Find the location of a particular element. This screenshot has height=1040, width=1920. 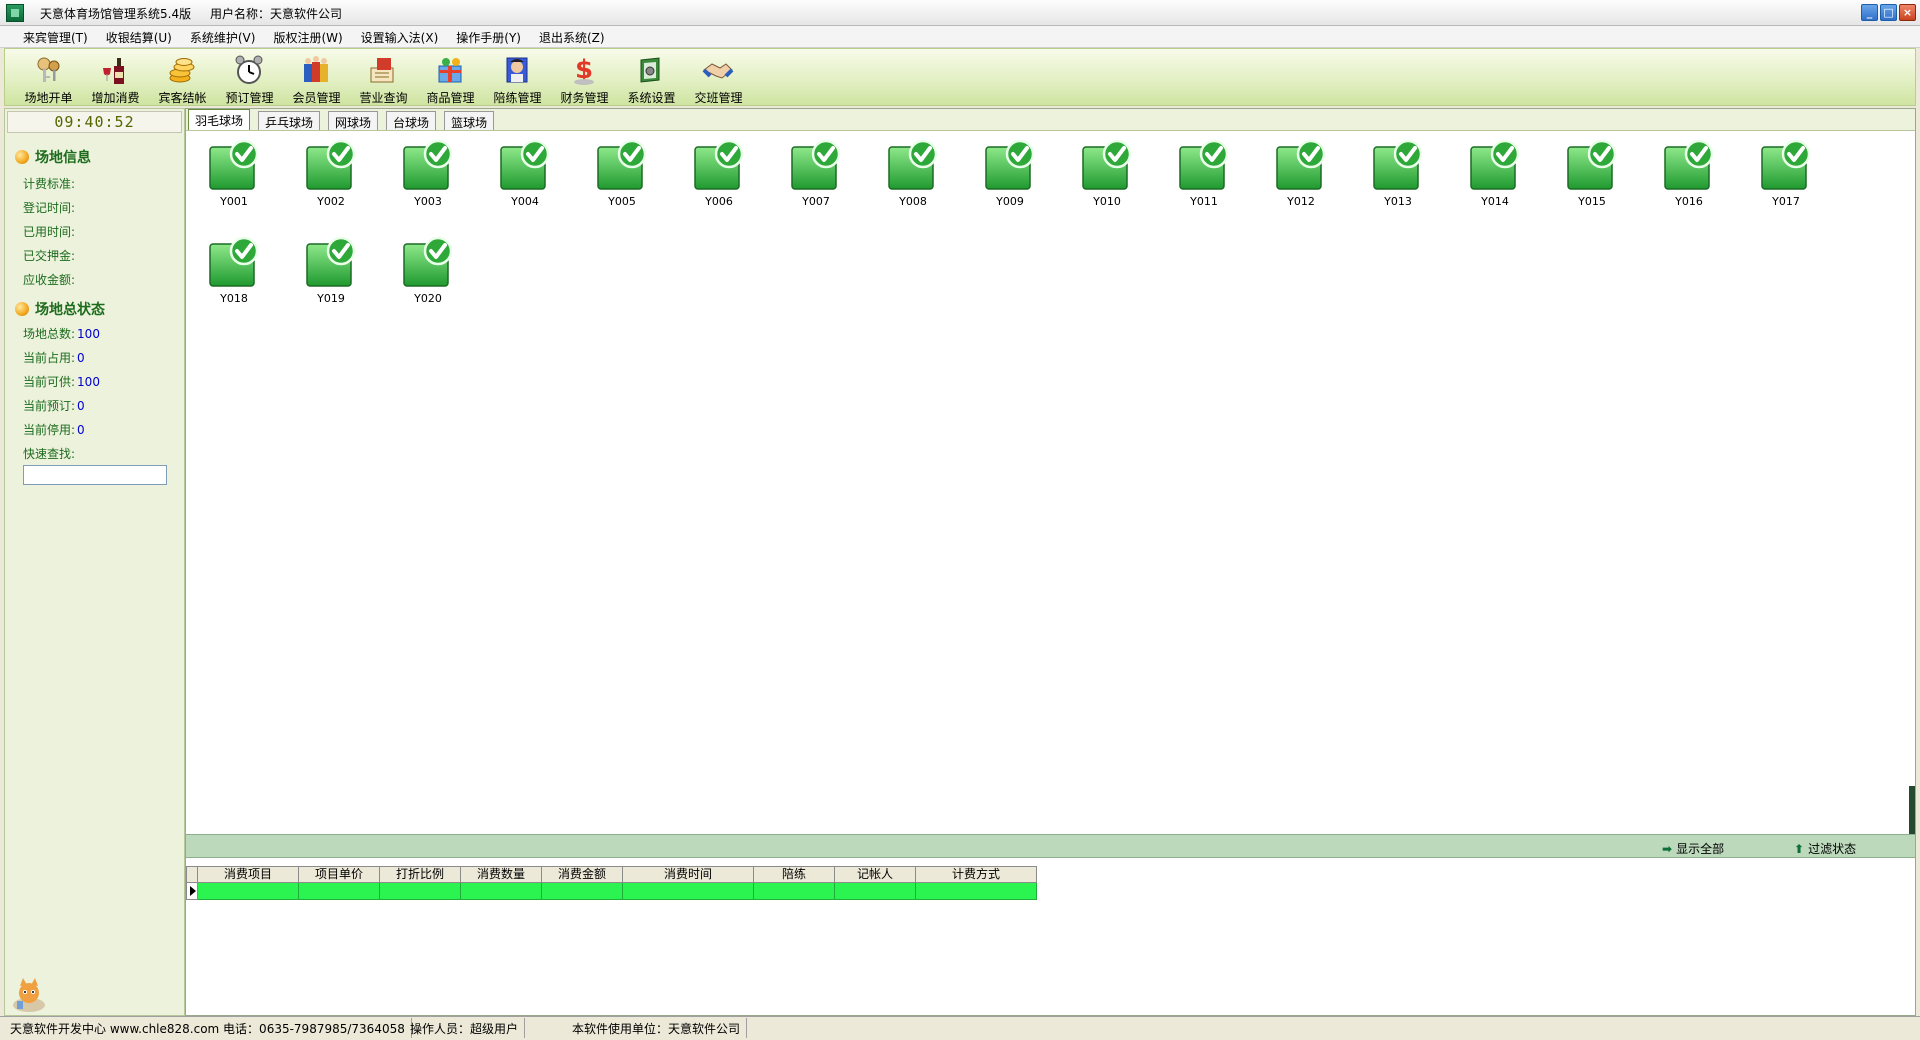

toolbar-button-9: 系统设置 is located at coordinates (651, 77).